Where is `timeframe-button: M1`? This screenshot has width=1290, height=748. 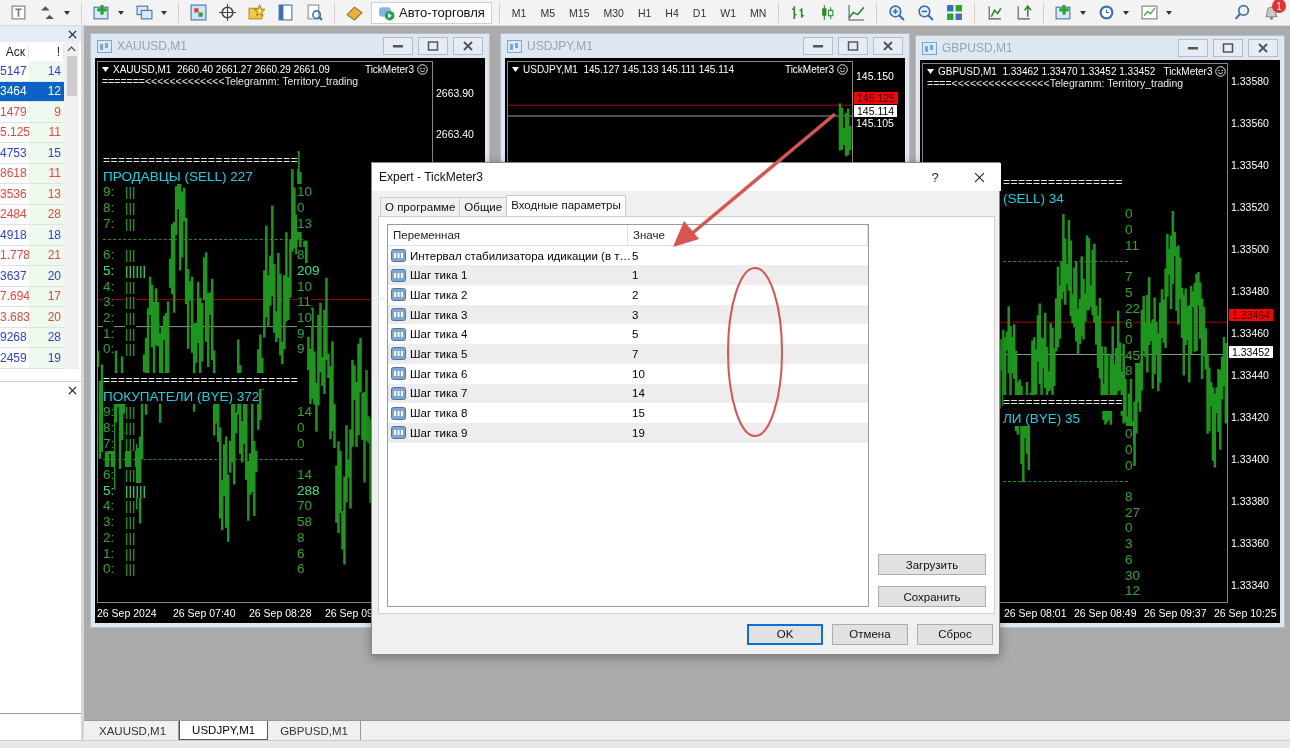 timeframe-button: M1 is located at coordinates (519, 12).